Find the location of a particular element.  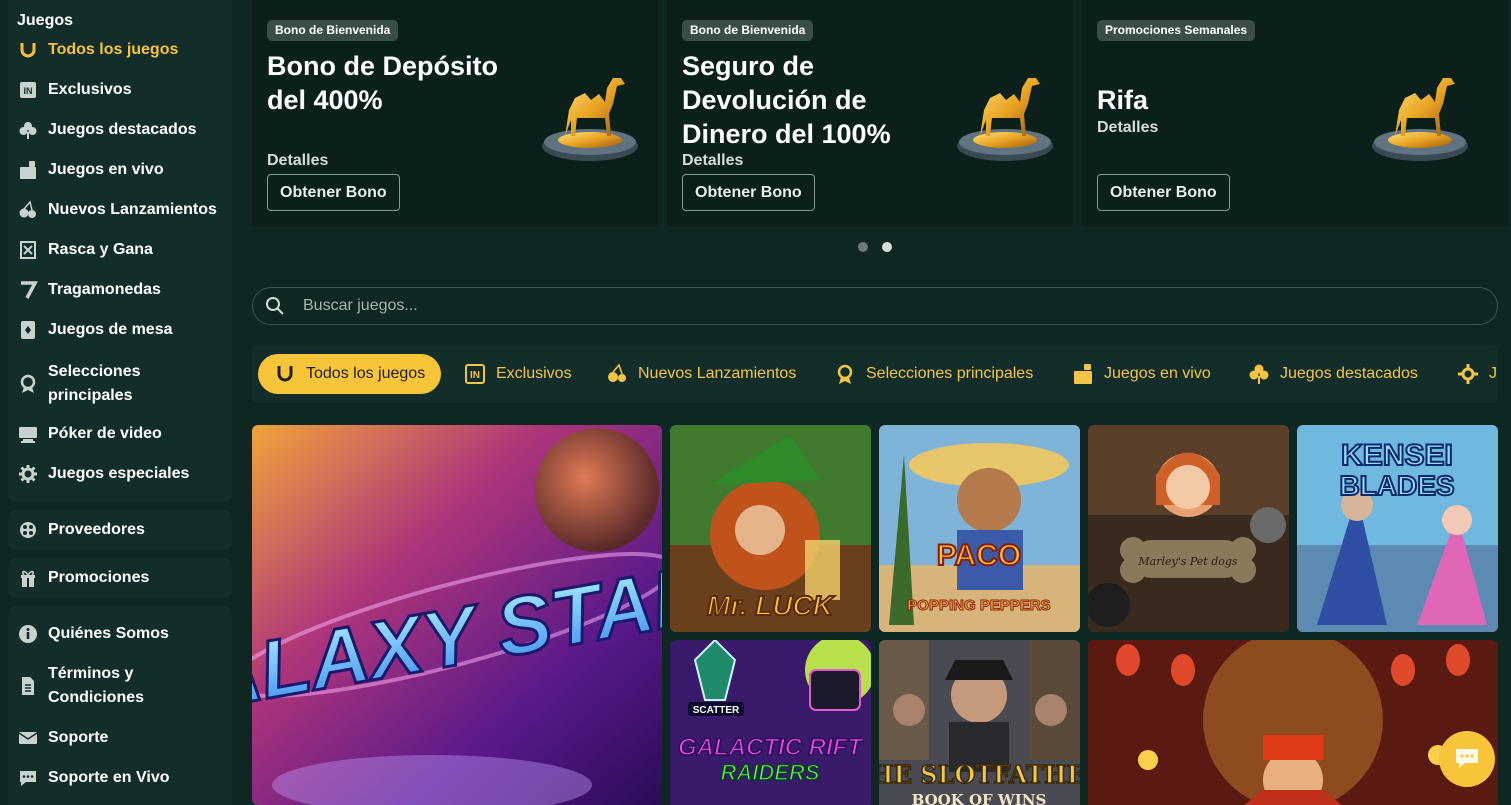

game-subtitle: RAIDERS is located at coordinates (769, 772).